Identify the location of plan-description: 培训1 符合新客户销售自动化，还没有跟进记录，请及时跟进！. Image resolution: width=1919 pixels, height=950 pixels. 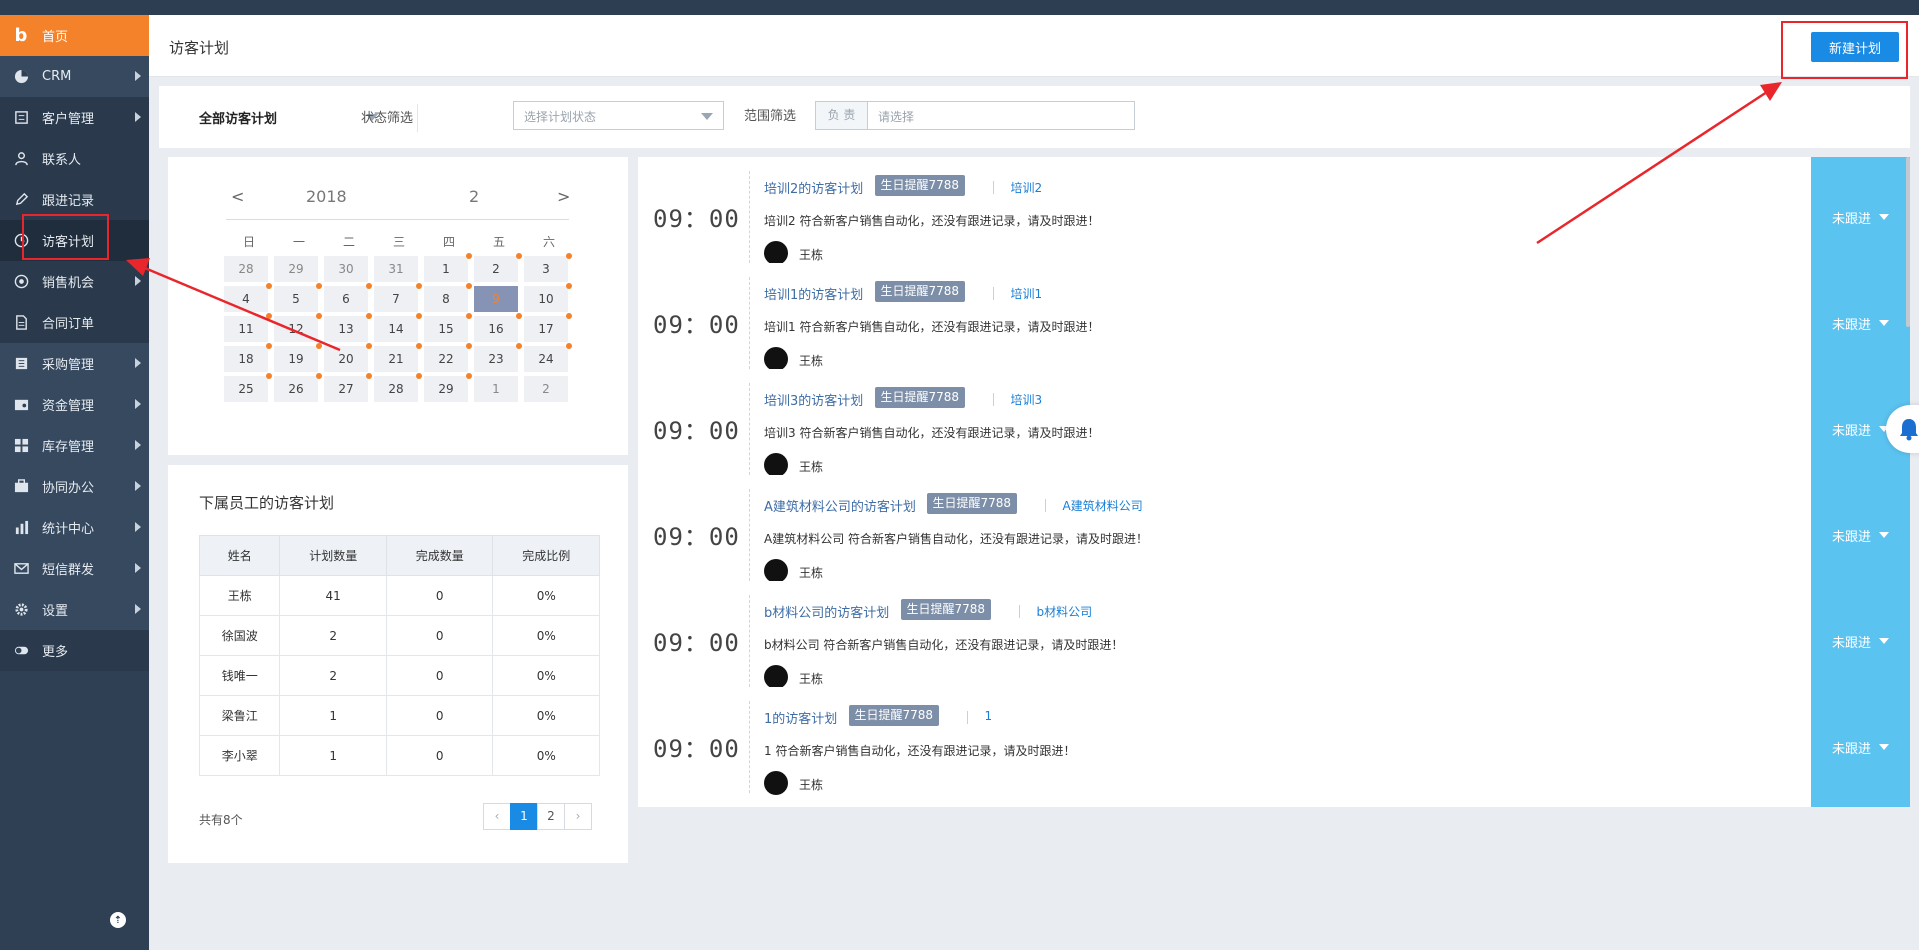
(932, 327).